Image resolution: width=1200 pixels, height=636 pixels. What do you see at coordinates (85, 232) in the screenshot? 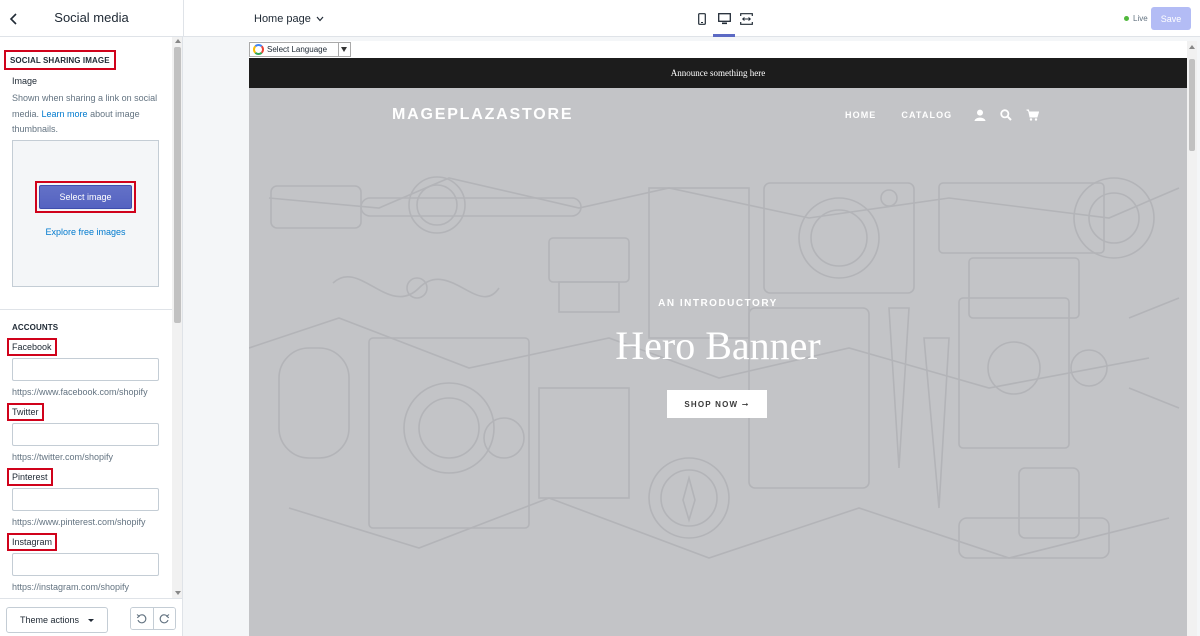
I see `explore-free-images-link: Explore free images` at bounding box center [85, 232].